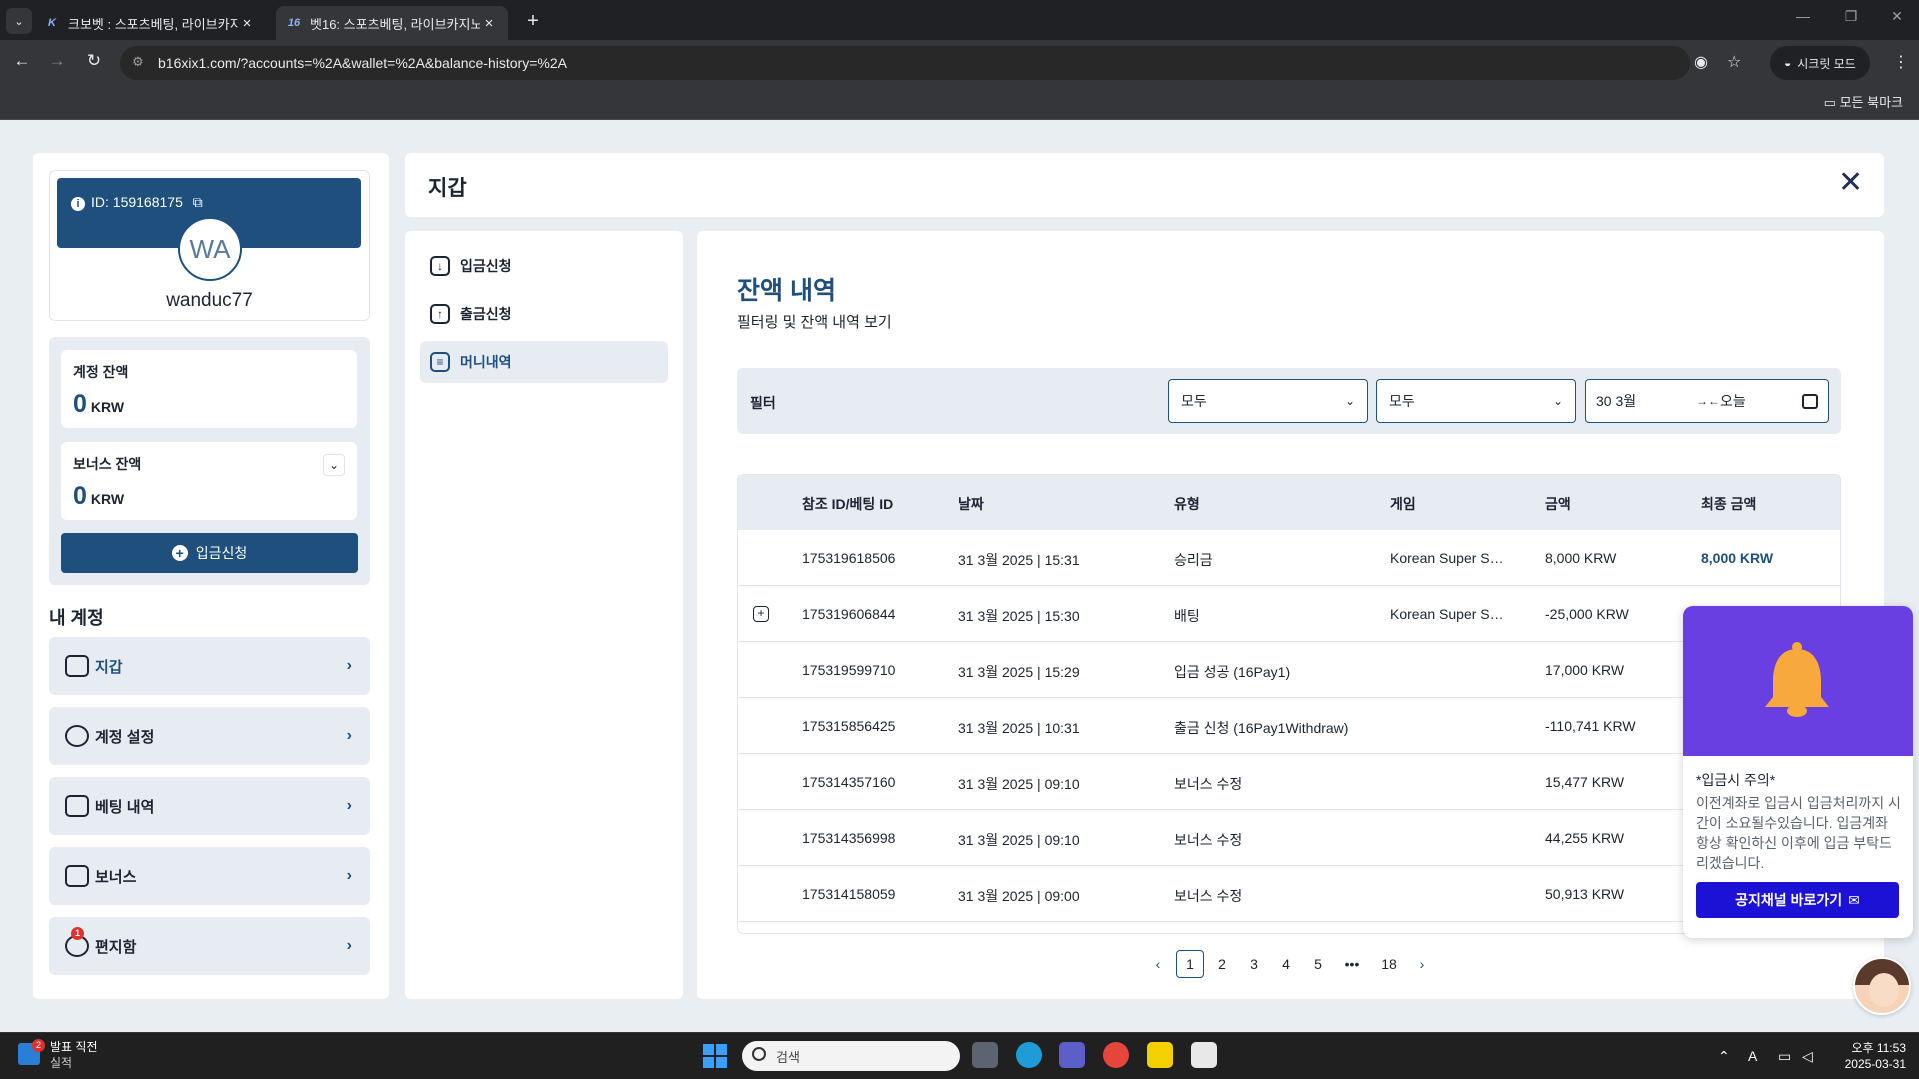 The image size is (1919, 1079). Describe the element at coordinates (1268, 401) in the screenshot. I see `type-select: 모두 ⌄` at that location.